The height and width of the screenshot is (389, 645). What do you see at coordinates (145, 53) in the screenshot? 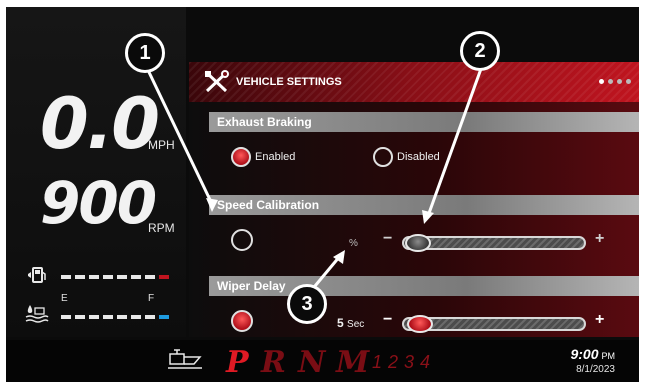
I see `callout-1: 1` at bounding box center [145, 53].